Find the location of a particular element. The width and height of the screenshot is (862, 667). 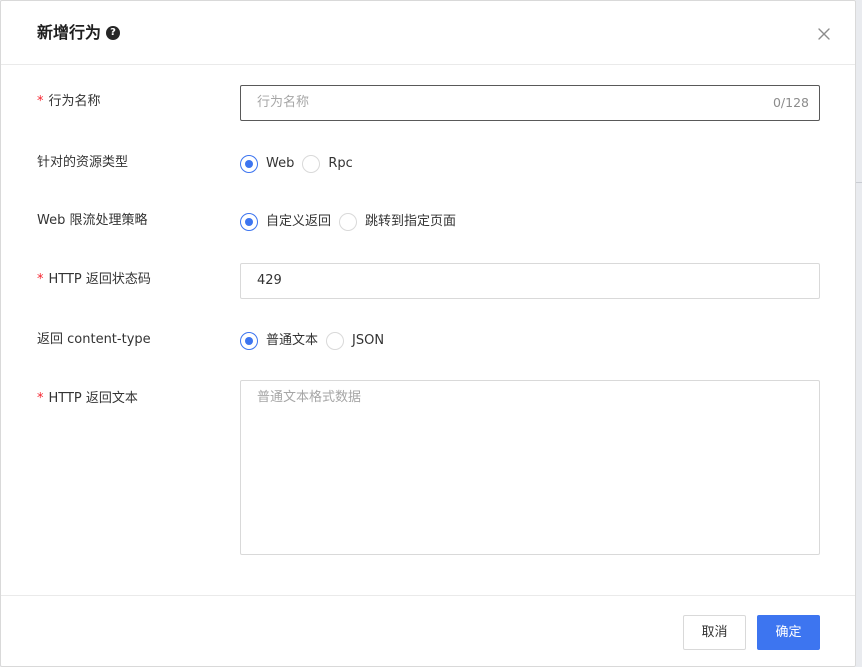

radio-web: Web is located at coordinates (267, 164).